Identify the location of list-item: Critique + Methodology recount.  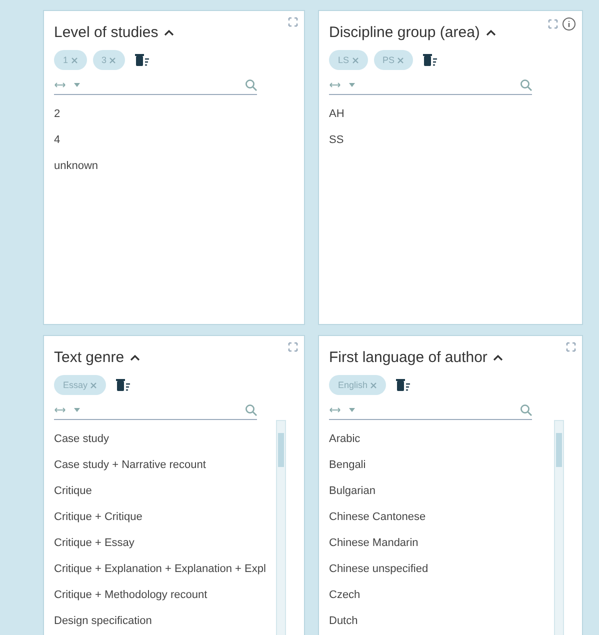
(174, 595).